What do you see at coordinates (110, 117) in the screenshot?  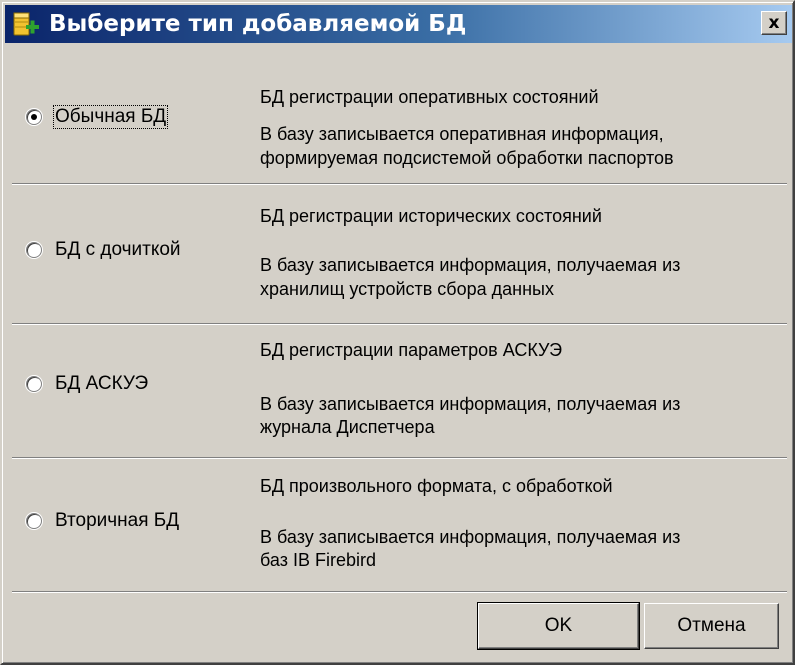 I see `radio-label-regular-db: Обычная БД` at bounding box center [110, 117].